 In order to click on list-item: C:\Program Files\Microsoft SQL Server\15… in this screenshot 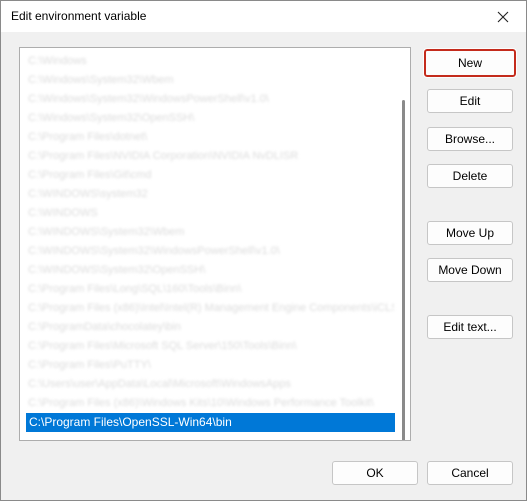, I will do `click(210, 346)`.